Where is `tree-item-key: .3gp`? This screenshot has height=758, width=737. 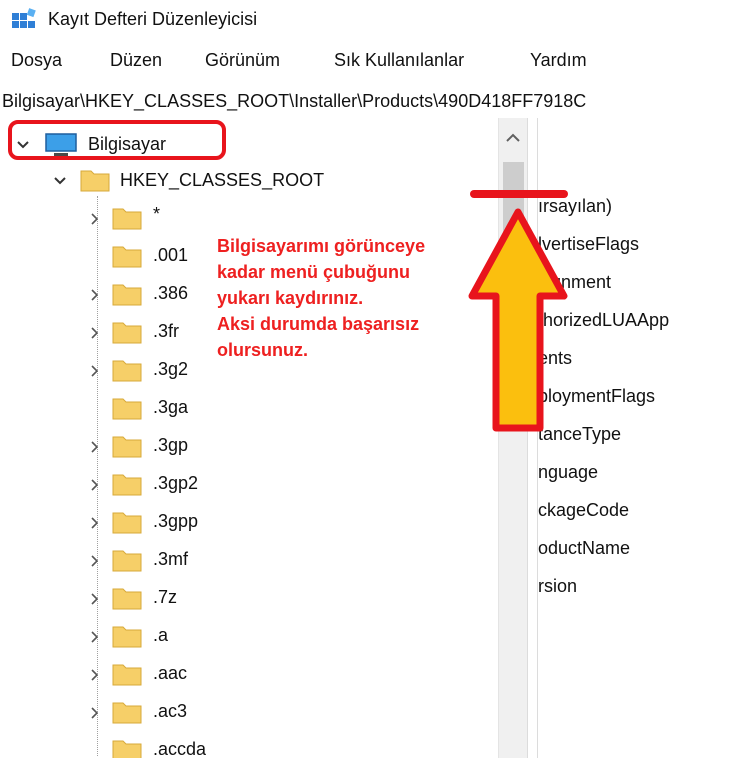 tree-item-key: .3gp is located at coordinates (249, 445).